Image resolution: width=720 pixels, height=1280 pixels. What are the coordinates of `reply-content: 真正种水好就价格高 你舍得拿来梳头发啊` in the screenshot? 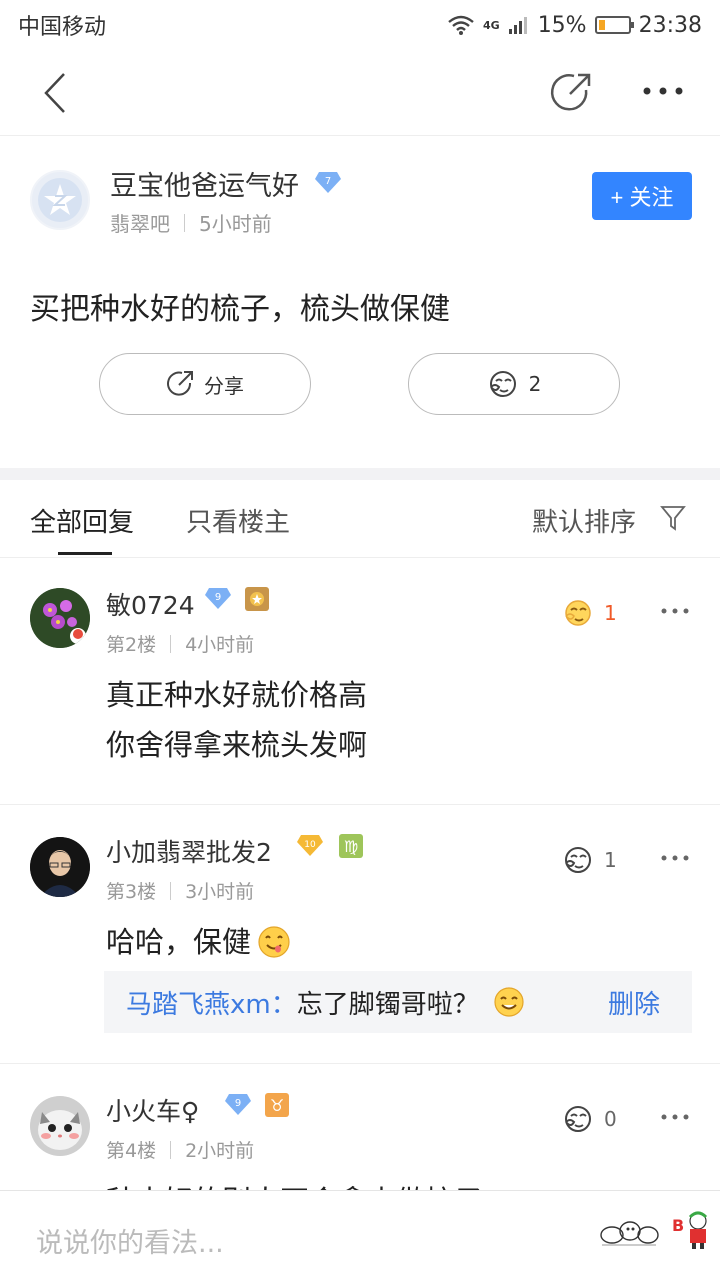 It's located at (236, 720).